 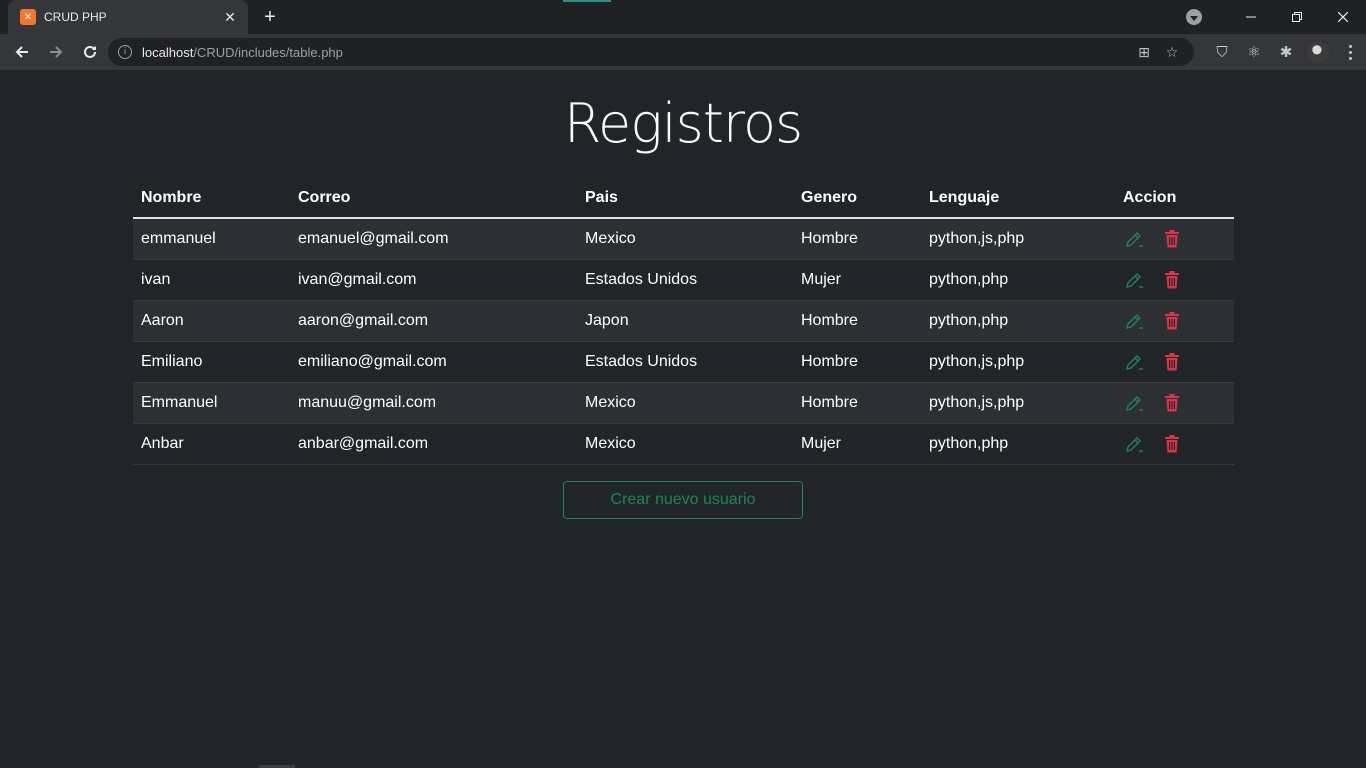 I want to click on loading-indicator, so click(x=587, y=1).